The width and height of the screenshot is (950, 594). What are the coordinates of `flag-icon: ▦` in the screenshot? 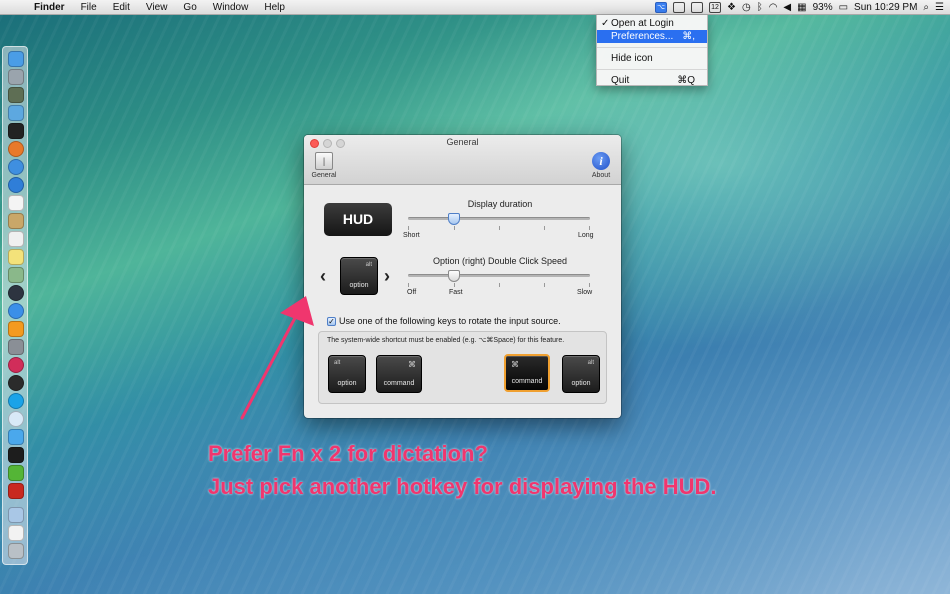 It's located at (801, 7).